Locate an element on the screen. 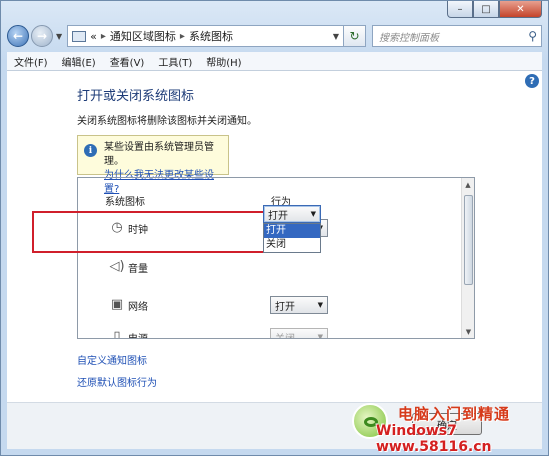 Image resolution: width=549 pixels, height=456 pixels. list-item-network: ▣ 网络 打开 ▼ is located at coordinates (270, 305).